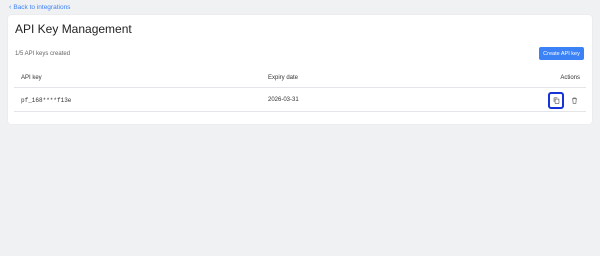 This screenshot has height=256, width=600. I want to click on back-to-integrations-link: ‹ Back to integrations, so click(39, 7).